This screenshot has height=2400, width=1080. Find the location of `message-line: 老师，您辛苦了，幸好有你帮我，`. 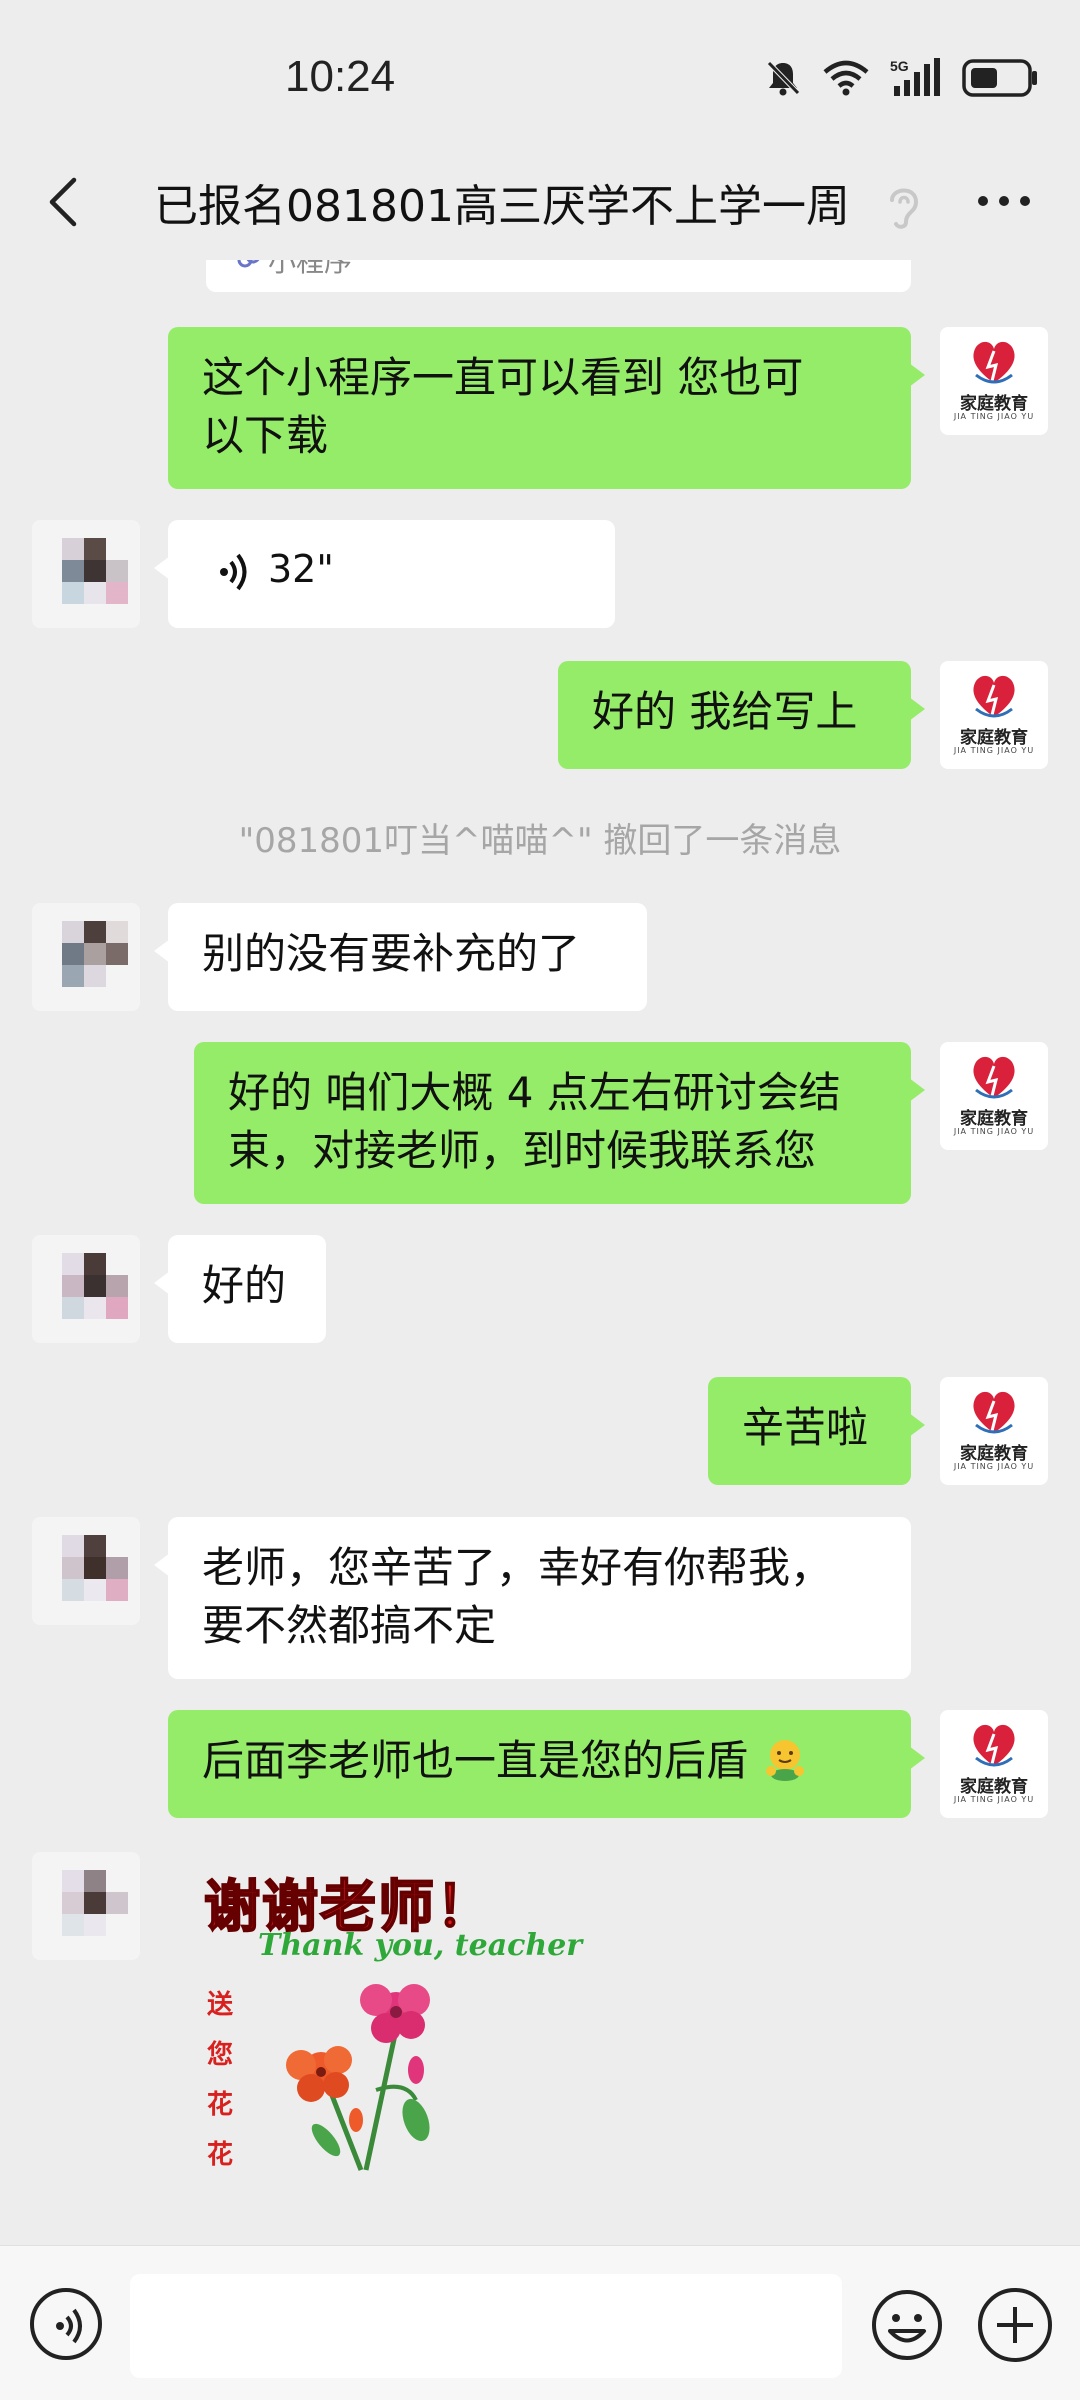

message-line: 老师，您辛苦了，幸好有你帮我， is located at coordinates (517, 1567).